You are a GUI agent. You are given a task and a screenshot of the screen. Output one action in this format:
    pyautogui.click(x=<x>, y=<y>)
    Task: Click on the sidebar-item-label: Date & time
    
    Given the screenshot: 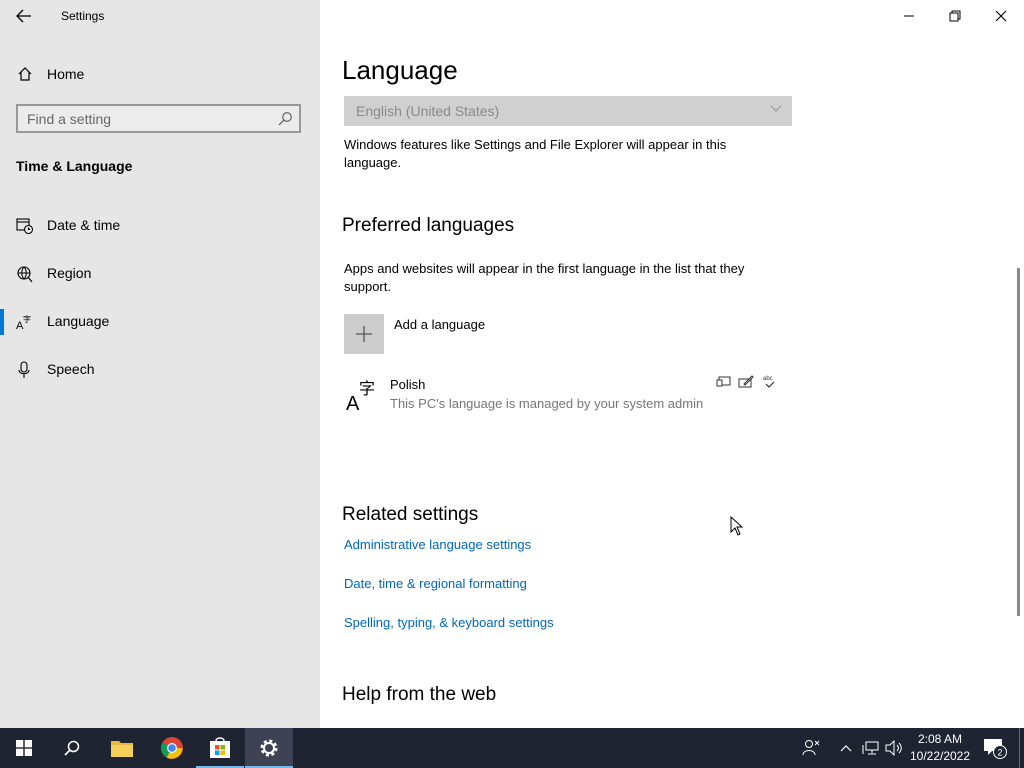 What is the action you would take?
    pyautogui.click(x=84, y=225)
    